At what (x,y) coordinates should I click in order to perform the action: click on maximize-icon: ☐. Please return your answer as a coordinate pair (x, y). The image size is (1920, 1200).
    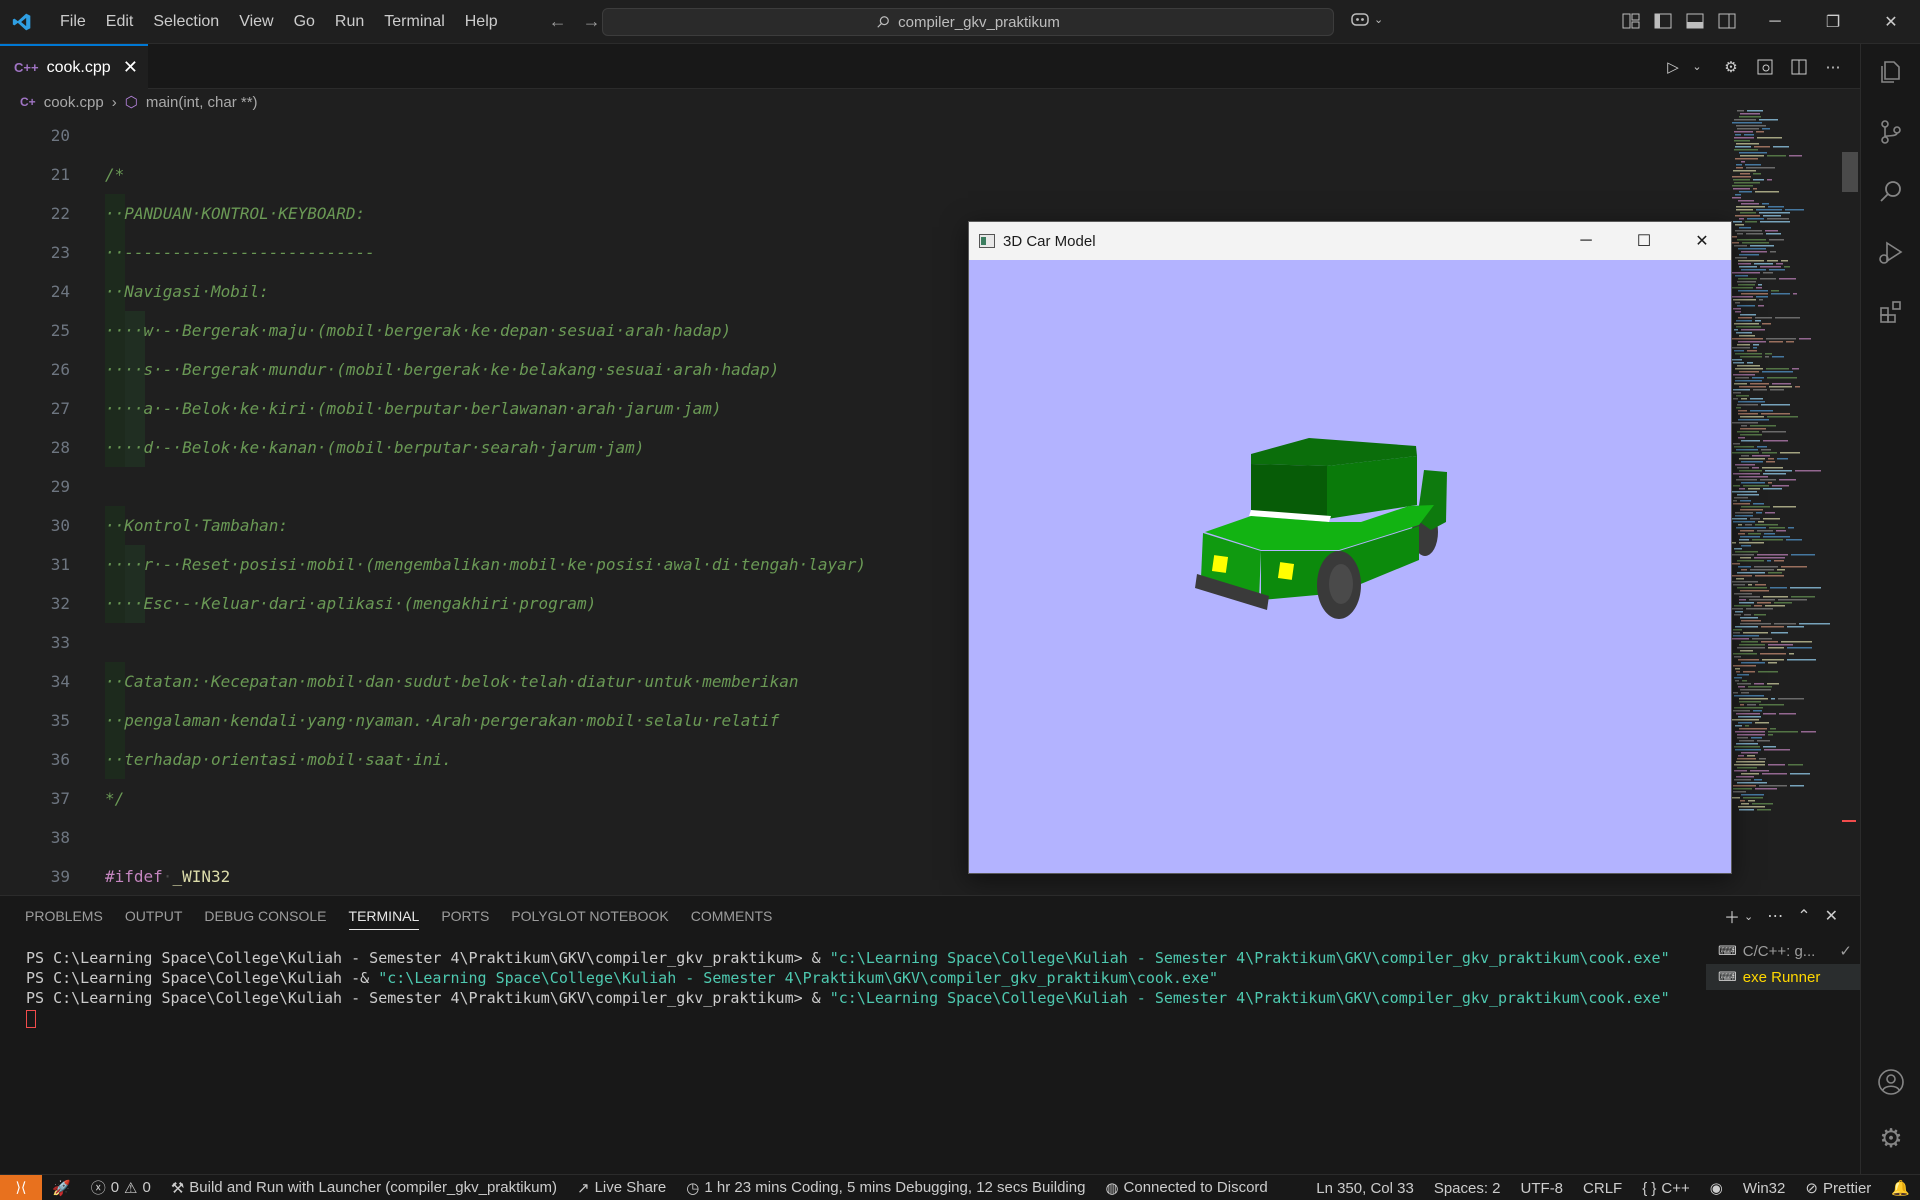
    Looking at the image, I should click on (1644, 241).